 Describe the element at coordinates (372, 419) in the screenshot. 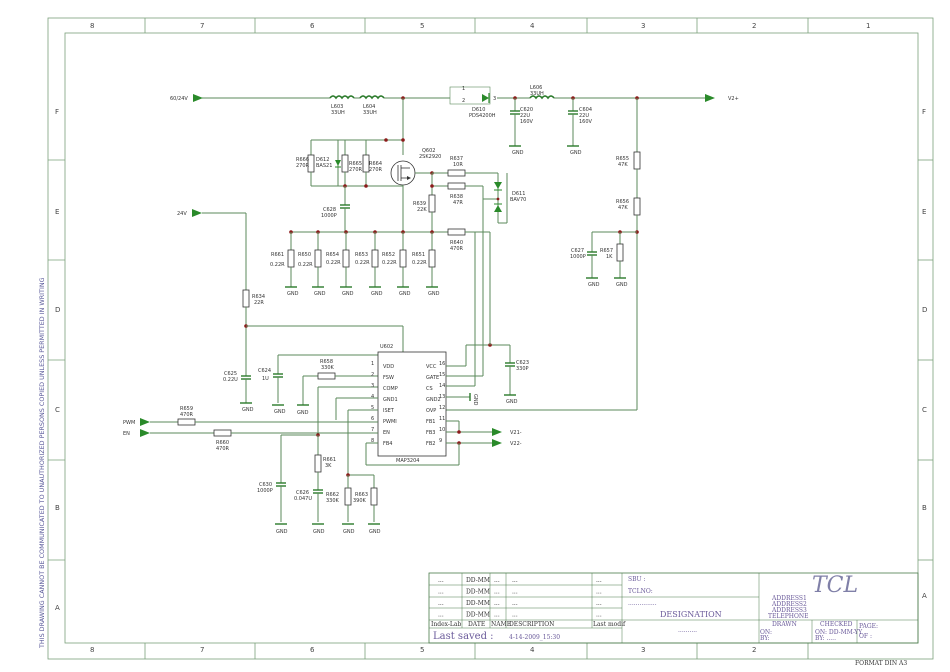

I see `ic-pin-number: 6` at that location.